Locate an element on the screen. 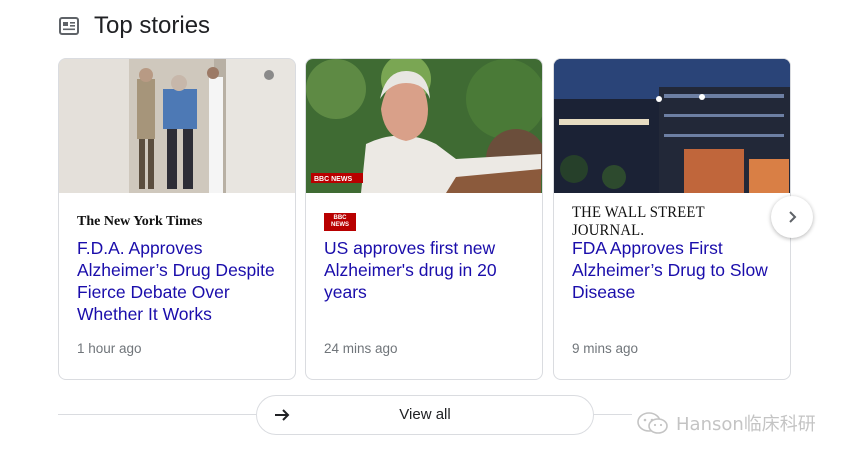 The height and width of the screenshot is (461, 865). story-source: The New York Times is located at coordinates (139, 222).